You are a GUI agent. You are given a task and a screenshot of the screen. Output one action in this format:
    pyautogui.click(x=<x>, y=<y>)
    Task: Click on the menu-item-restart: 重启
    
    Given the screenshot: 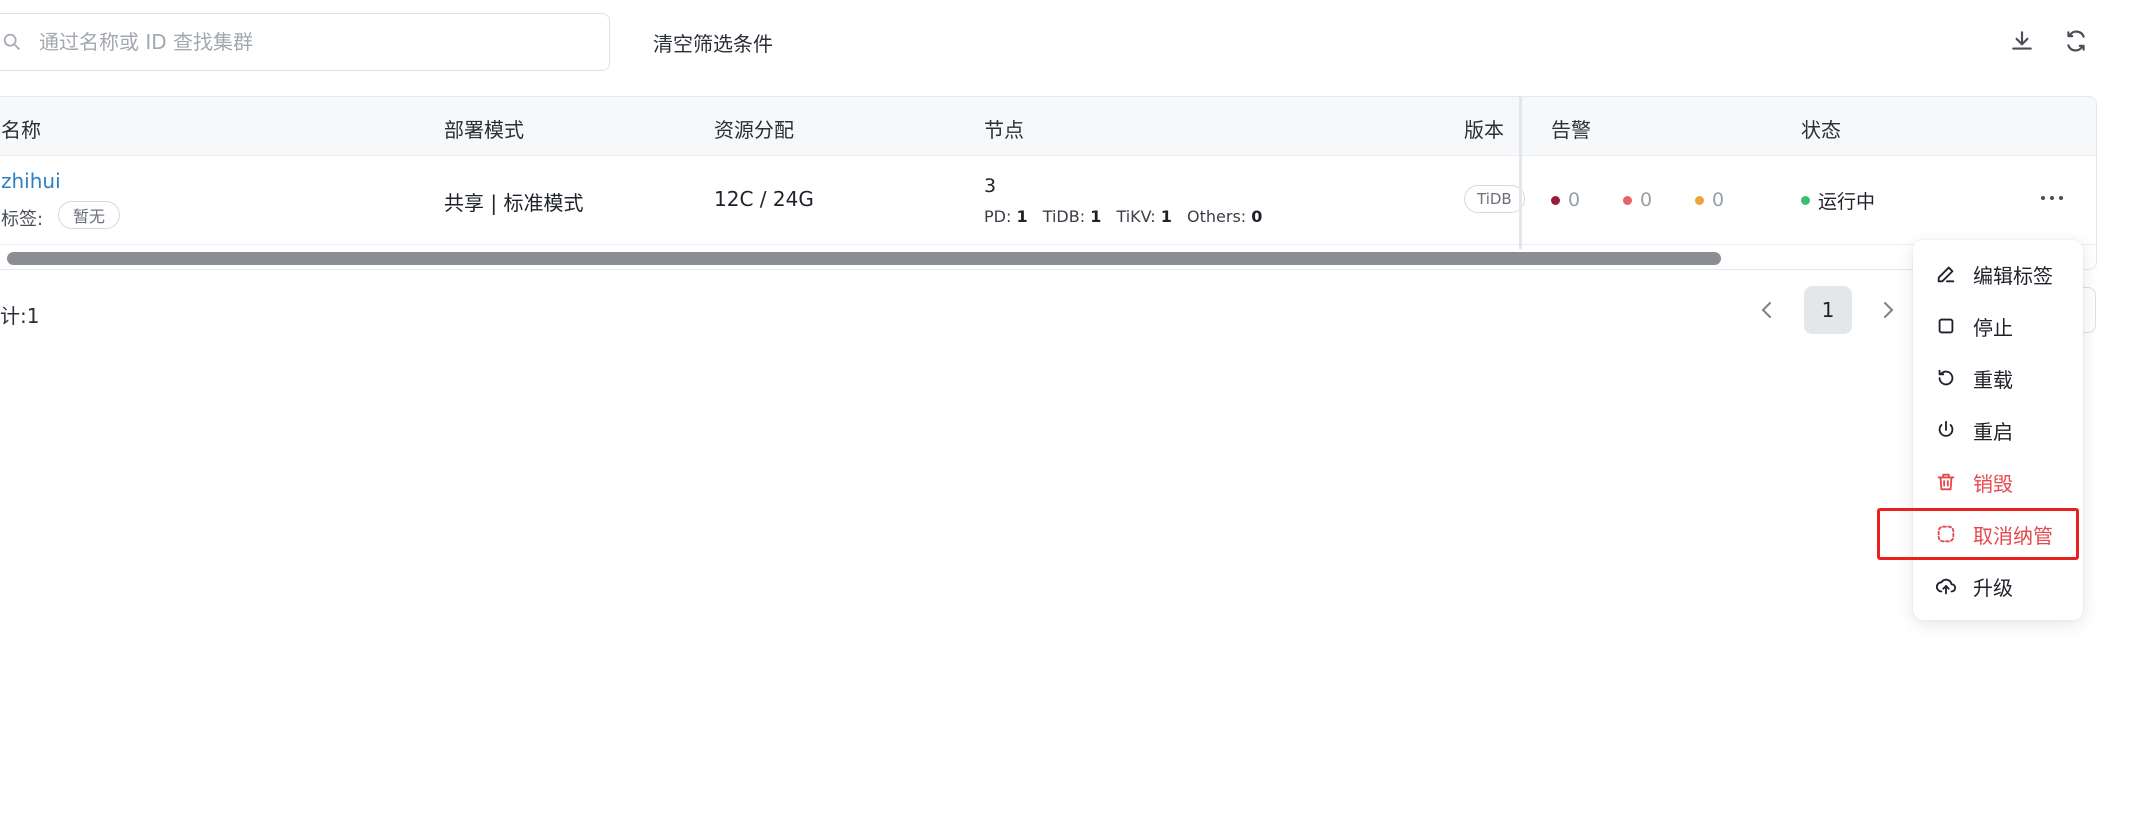 What is the action you would take?
    pyautogui.click(x=1998, y=430)
    